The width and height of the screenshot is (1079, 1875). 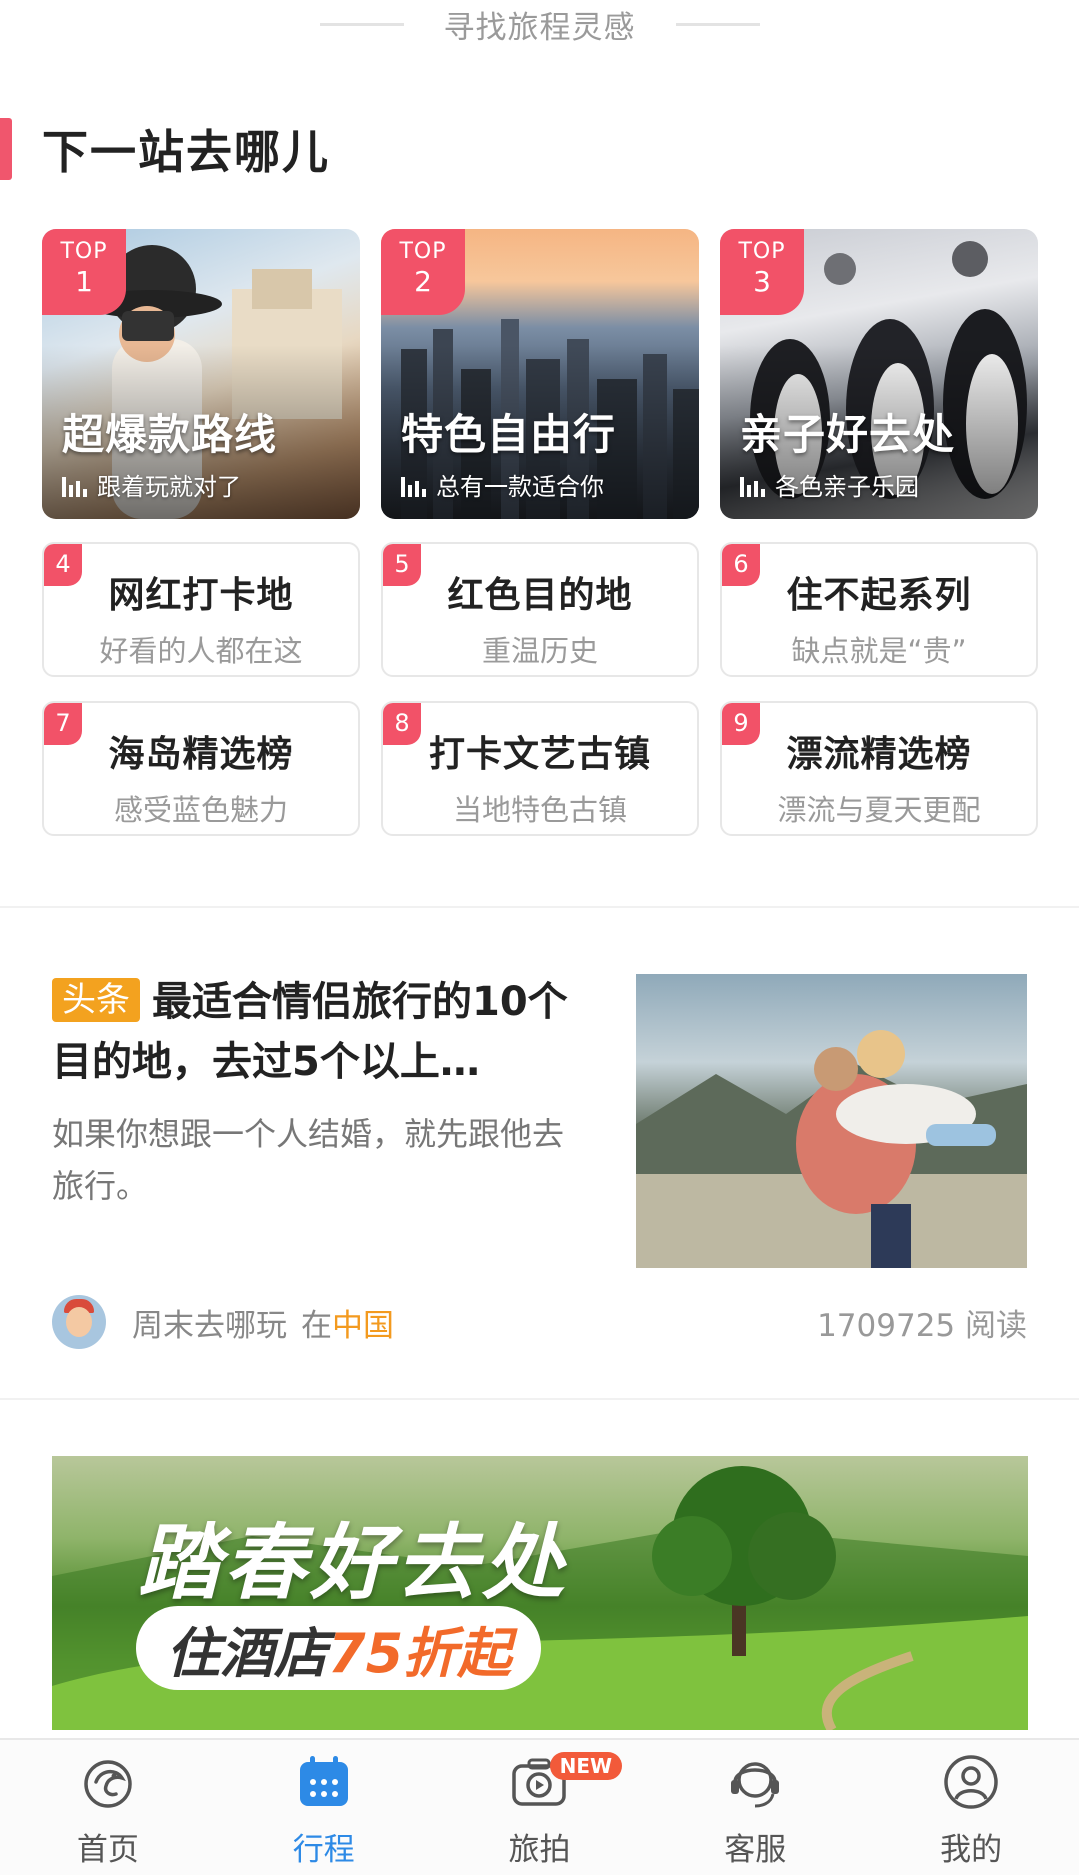 I want to click on home-dolphin-icon, so click(x=108, y=1784).